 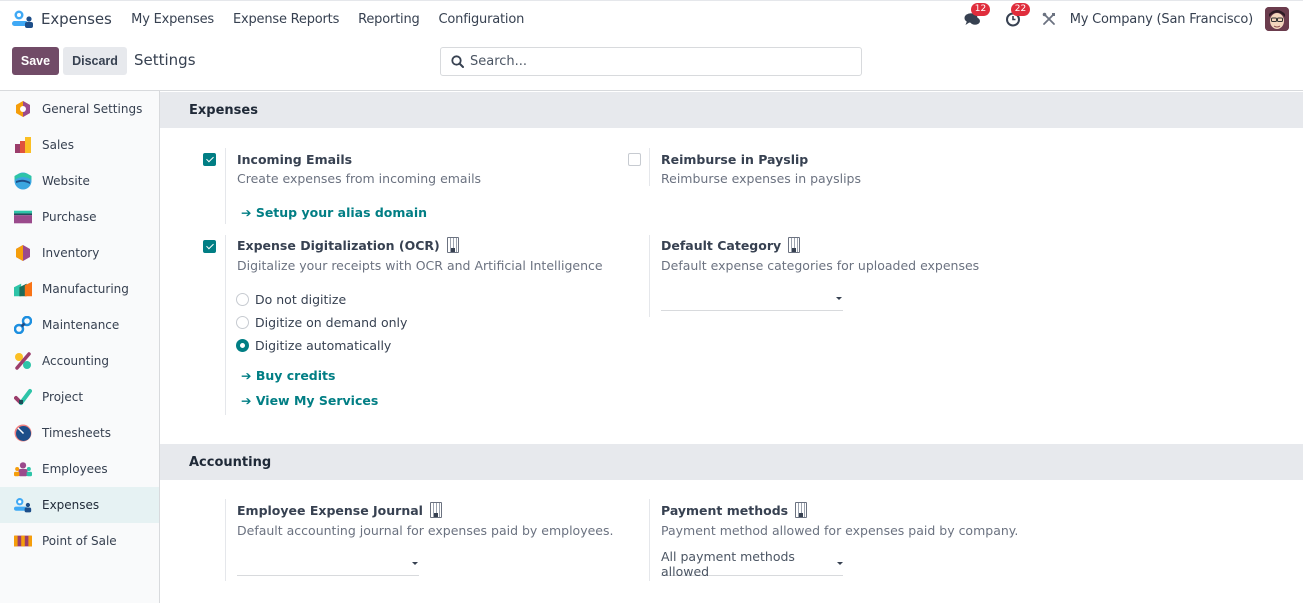 What do you see at coordinates (976, 16) in the screenshot?
I see `messages-button: 12` at bounding box center [976, 16].